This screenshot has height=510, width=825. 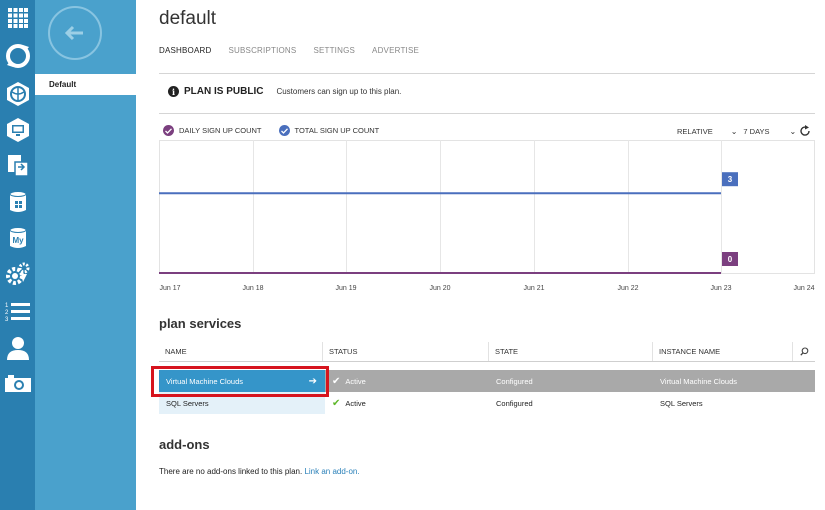 I want to click on legend-daily-label: DAILY SIGN UP COUNT, so click(x=220, y=130).